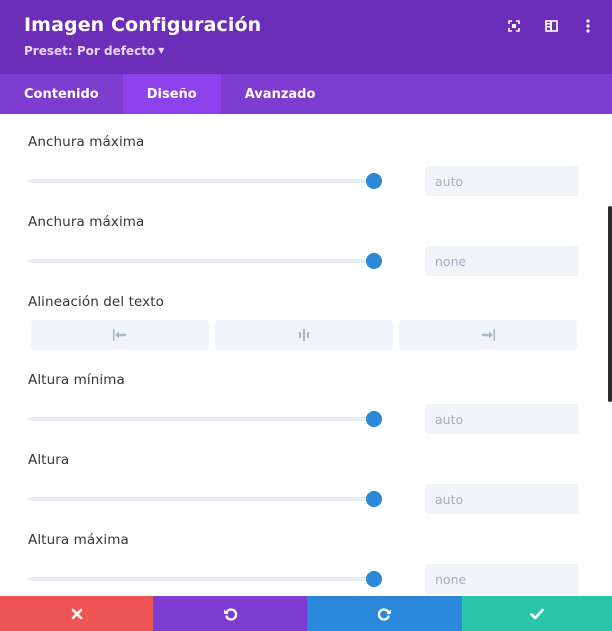 This screenshot has height=631, width=612. I want to click on align-center-button, so click(304, 335).